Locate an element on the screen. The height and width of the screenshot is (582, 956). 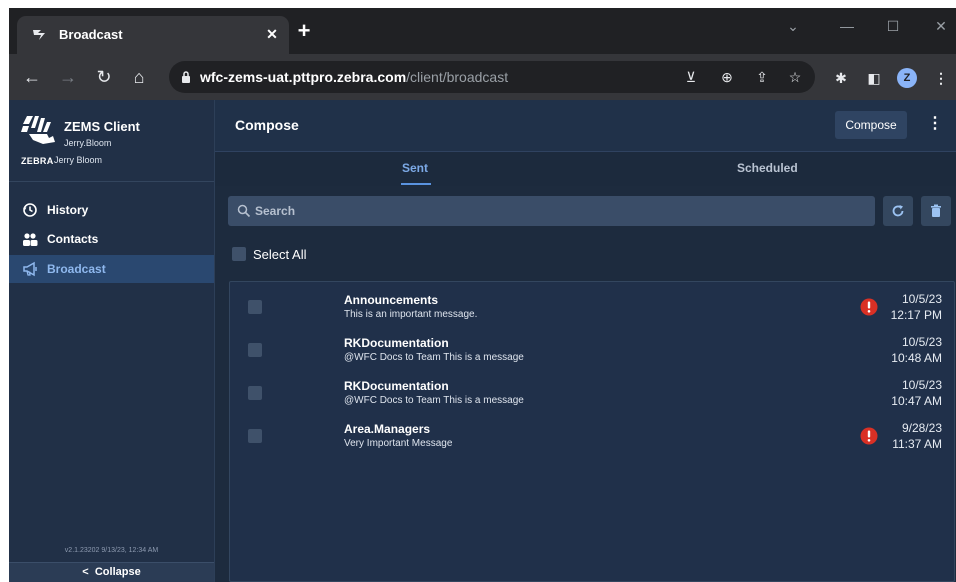
profile-avatar: Z is located at coordinates (907, 78).